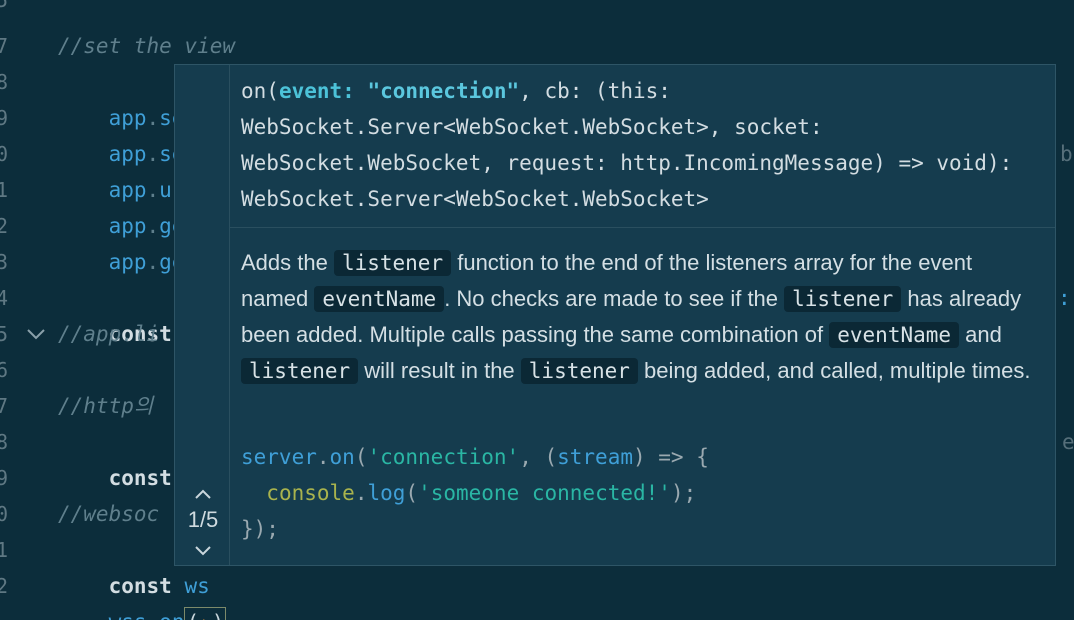 The image size is (1074, 620). I want to click on code-keyword: const, so click(140, 478).